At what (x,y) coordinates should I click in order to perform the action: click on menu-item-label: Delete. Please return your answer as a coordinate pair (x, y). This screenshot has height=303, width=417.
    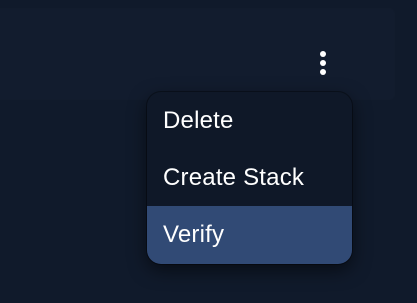
    Looking at the image, I should click on (198, 120).